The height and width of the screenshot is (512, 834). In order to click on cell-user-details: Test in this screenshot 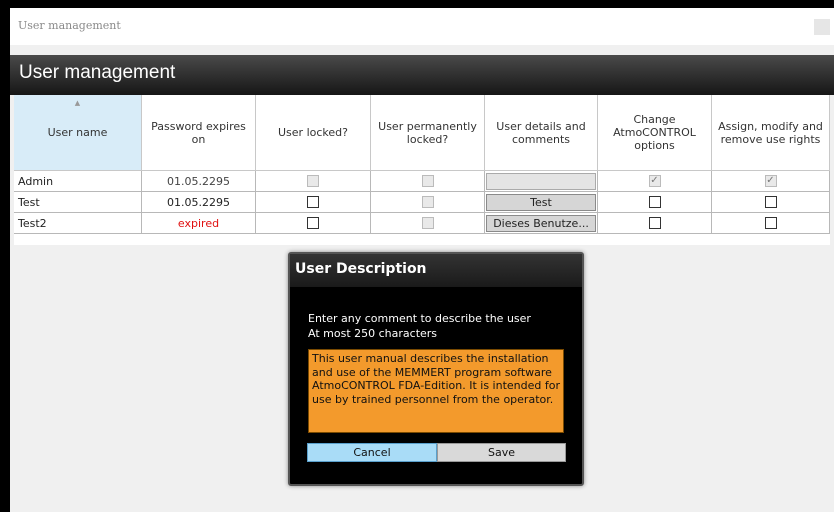, I will do `click(541, 202)`.